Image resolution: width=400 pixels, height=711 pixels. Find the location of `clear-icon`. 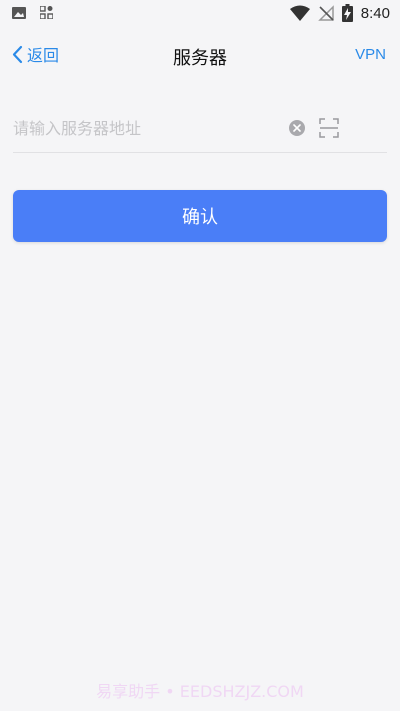

clear-icon is located at coordinates (297, 128).